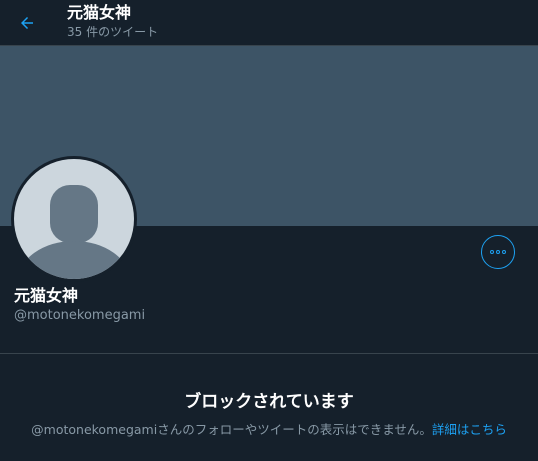 Image resolution: width=538 pixels, height=461 pixels. What do you see at coordinates (469, 429) in the screenshot?
I see `learn-more-link: 詳細はこちら` at bounding box center [469, 429].